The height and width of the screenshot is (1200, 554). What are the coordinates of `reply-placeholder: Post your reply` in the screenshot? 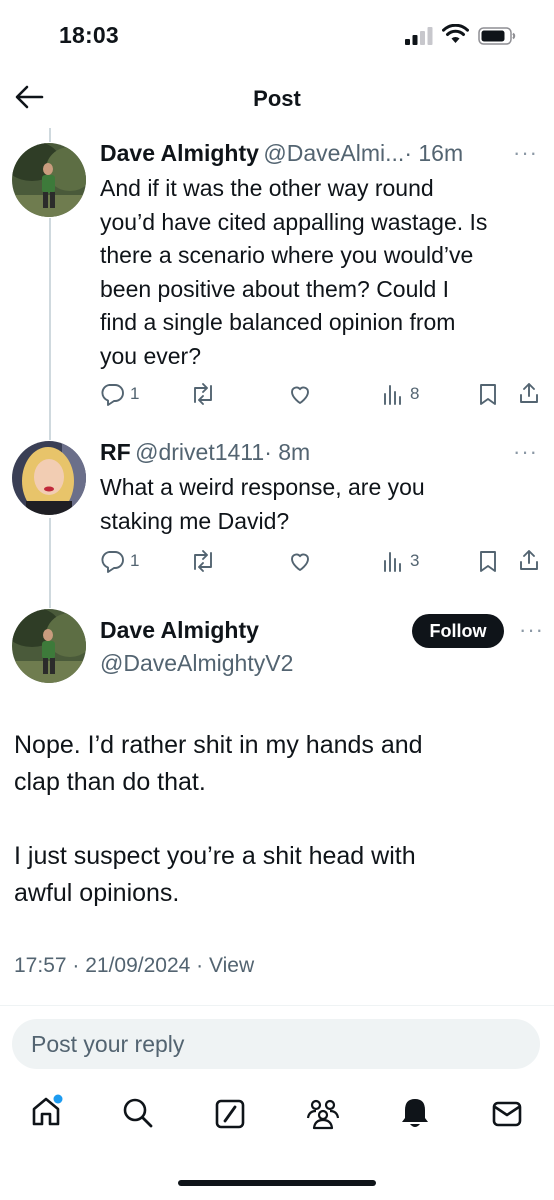 It's located at (108, 1043).